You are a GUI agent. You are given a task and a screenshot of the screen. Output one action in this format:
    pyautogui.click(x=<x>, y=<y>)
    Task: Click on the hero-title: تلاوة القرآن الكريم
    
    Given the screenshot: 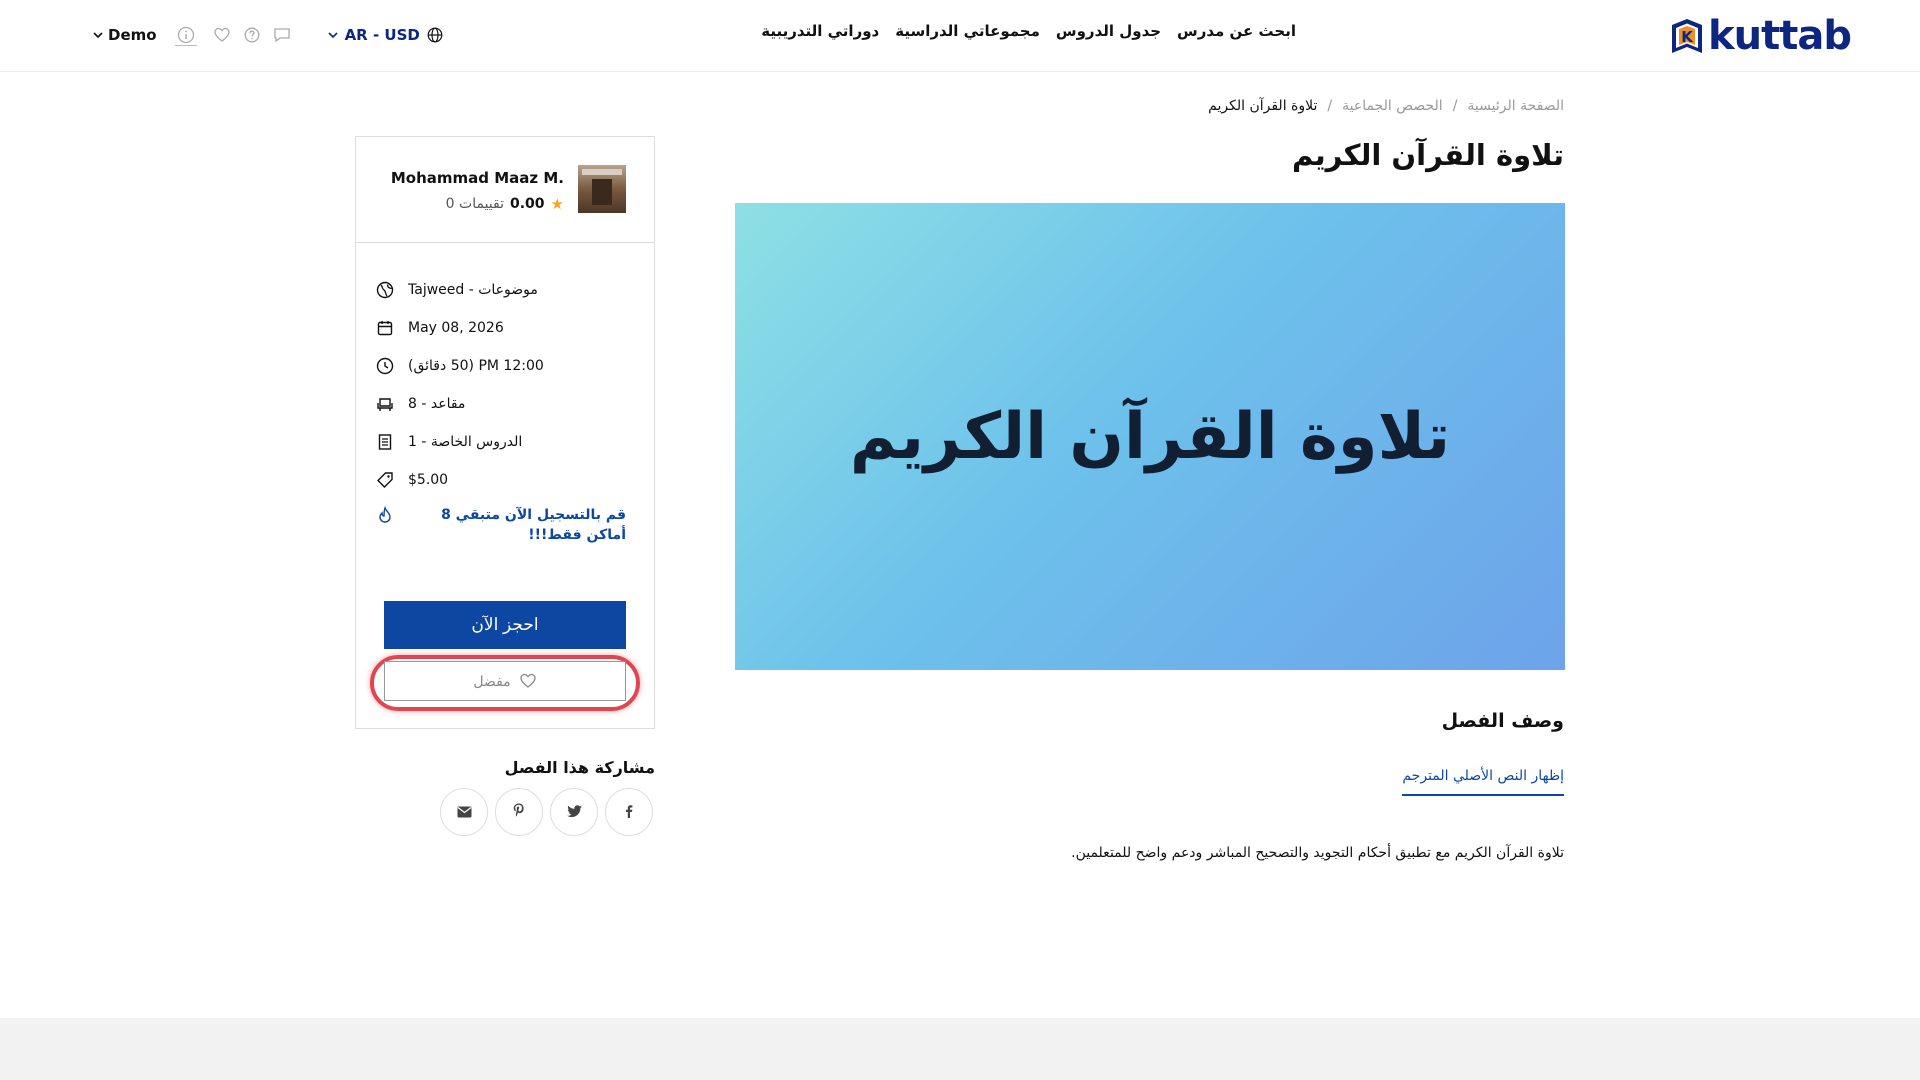 What is the action you would take?
    pyautogui.click(x=1150, y=436)
    